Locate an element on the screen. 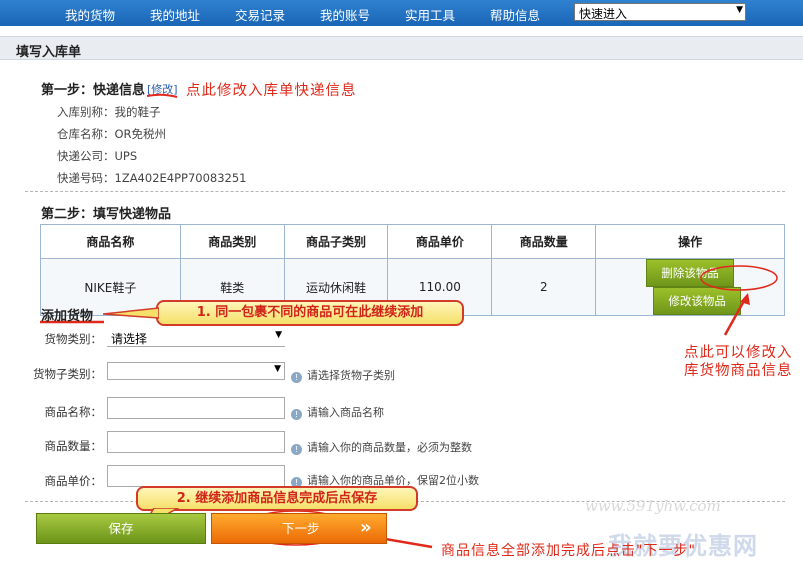  subcategory-hint: ! 请选择货物子类别 is located at coordinates (343, 375).